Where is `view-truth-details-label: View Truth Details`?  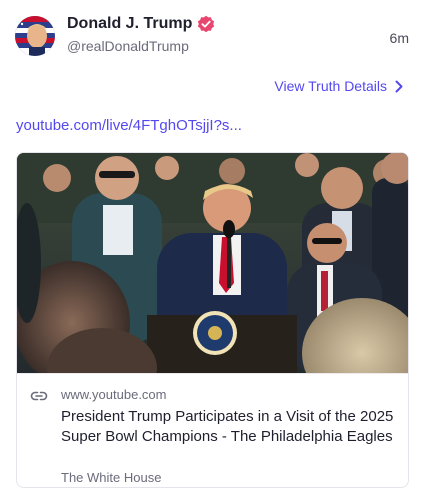
view-truth-details-label: View Truth Details is located at coordinates (330, 86).